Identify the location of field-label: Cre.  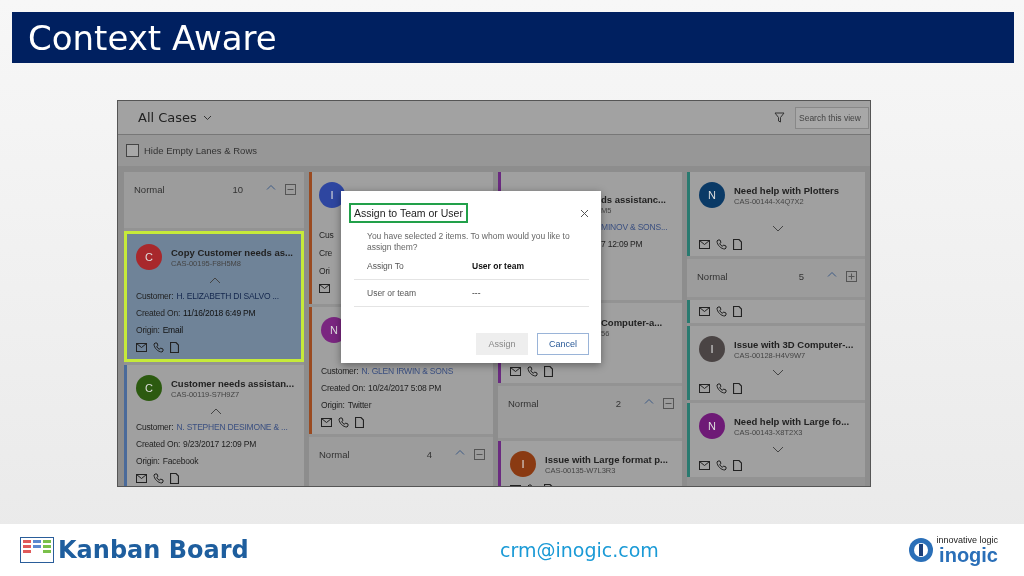
(326, 253).